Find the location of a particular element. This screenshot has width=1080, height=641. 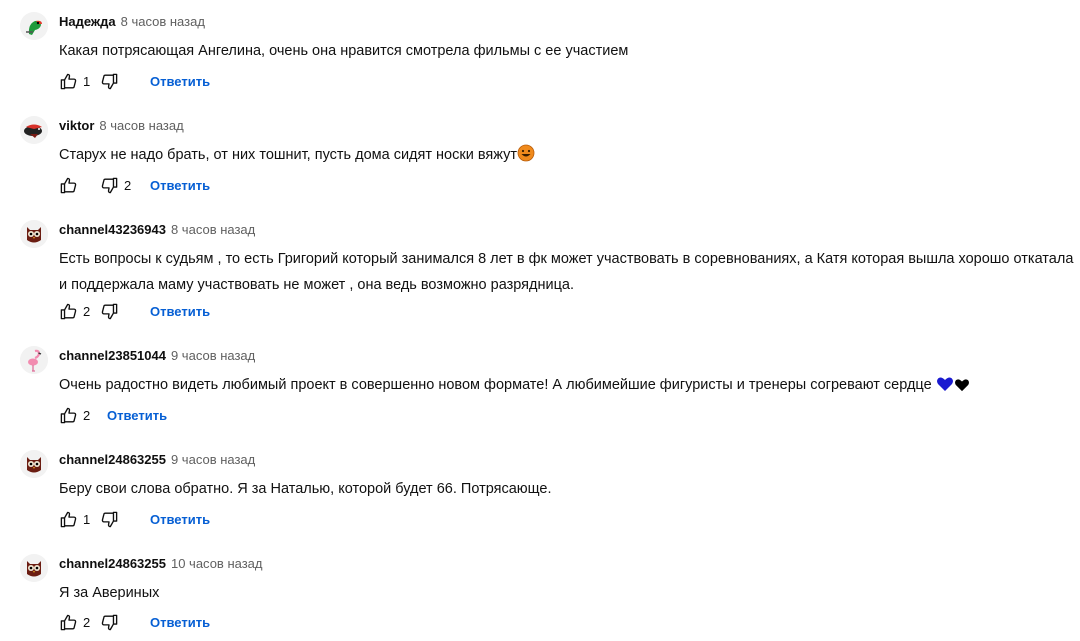

comment-text: Я за Авериных is located at coordinates (109, 593).